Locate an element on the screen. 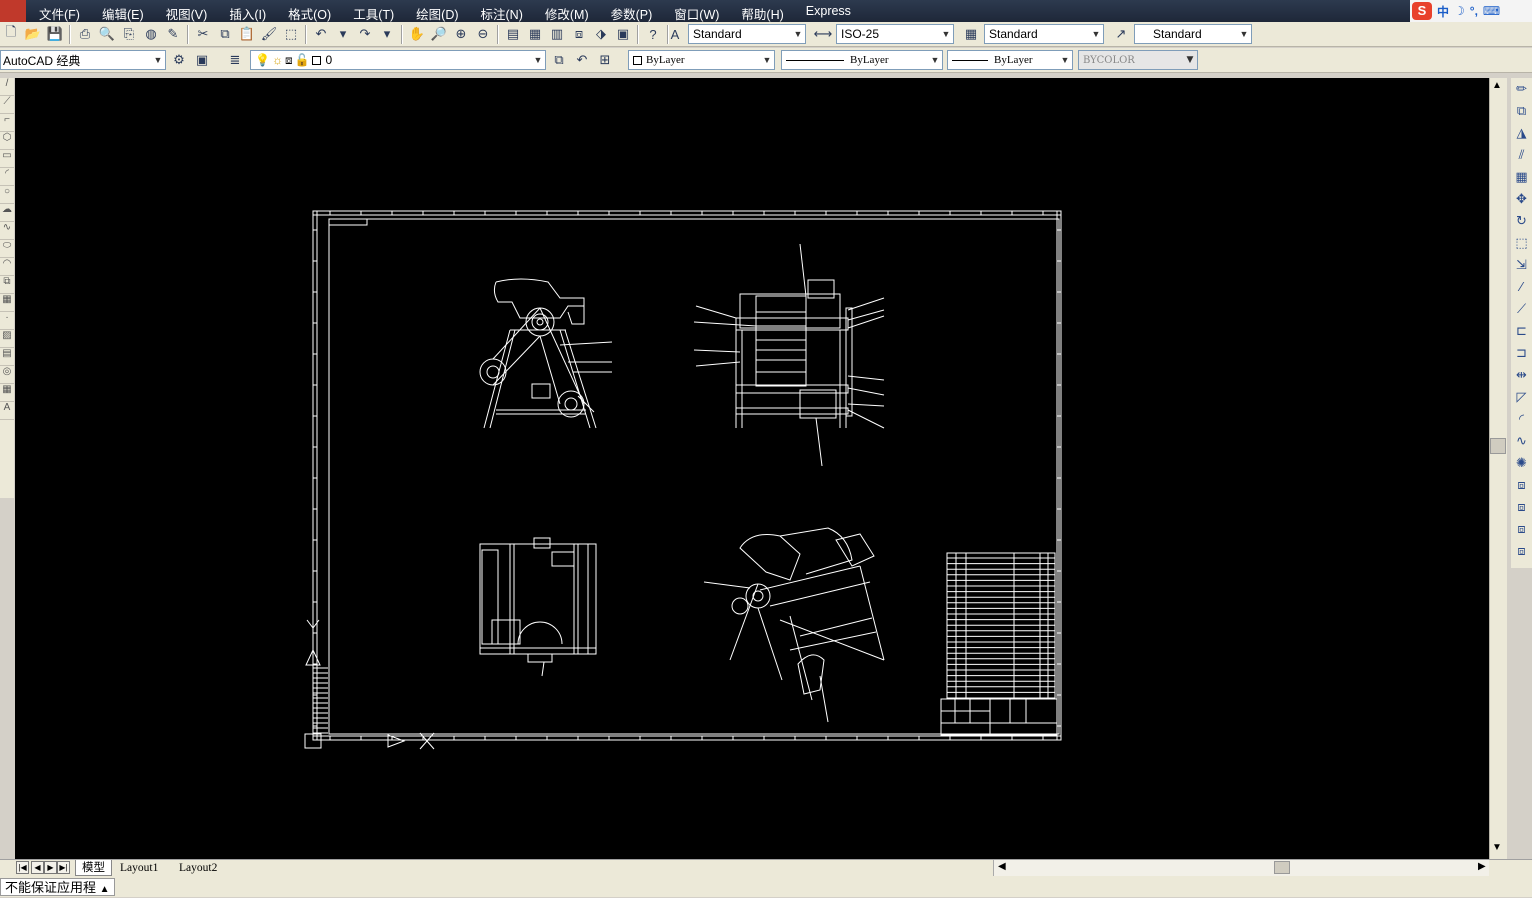  mirror-icon: ◮ is located at coordinates (1521, 133).